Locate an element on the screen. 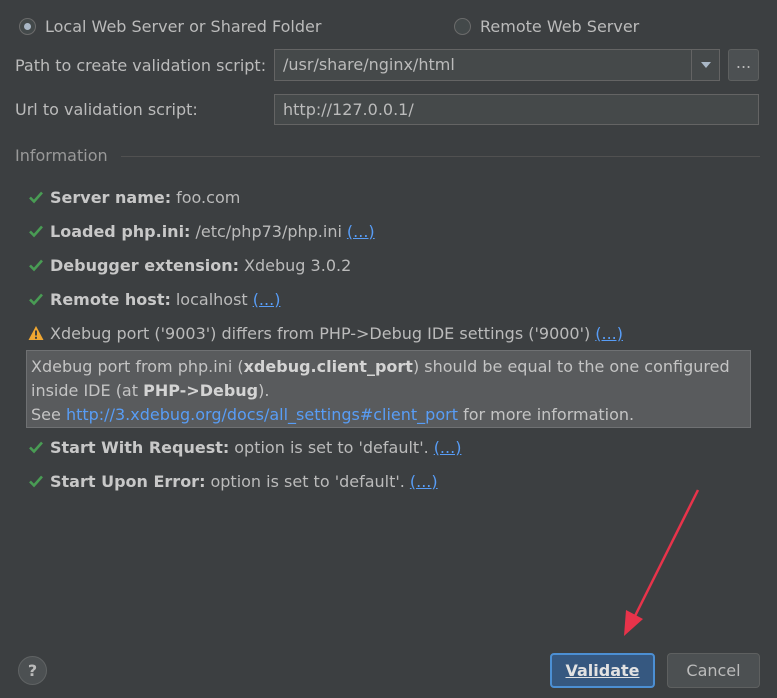 The image size is (777, 698). path-combobox-value: /usr/share/nginx/html is located at coordinates (483, 65).